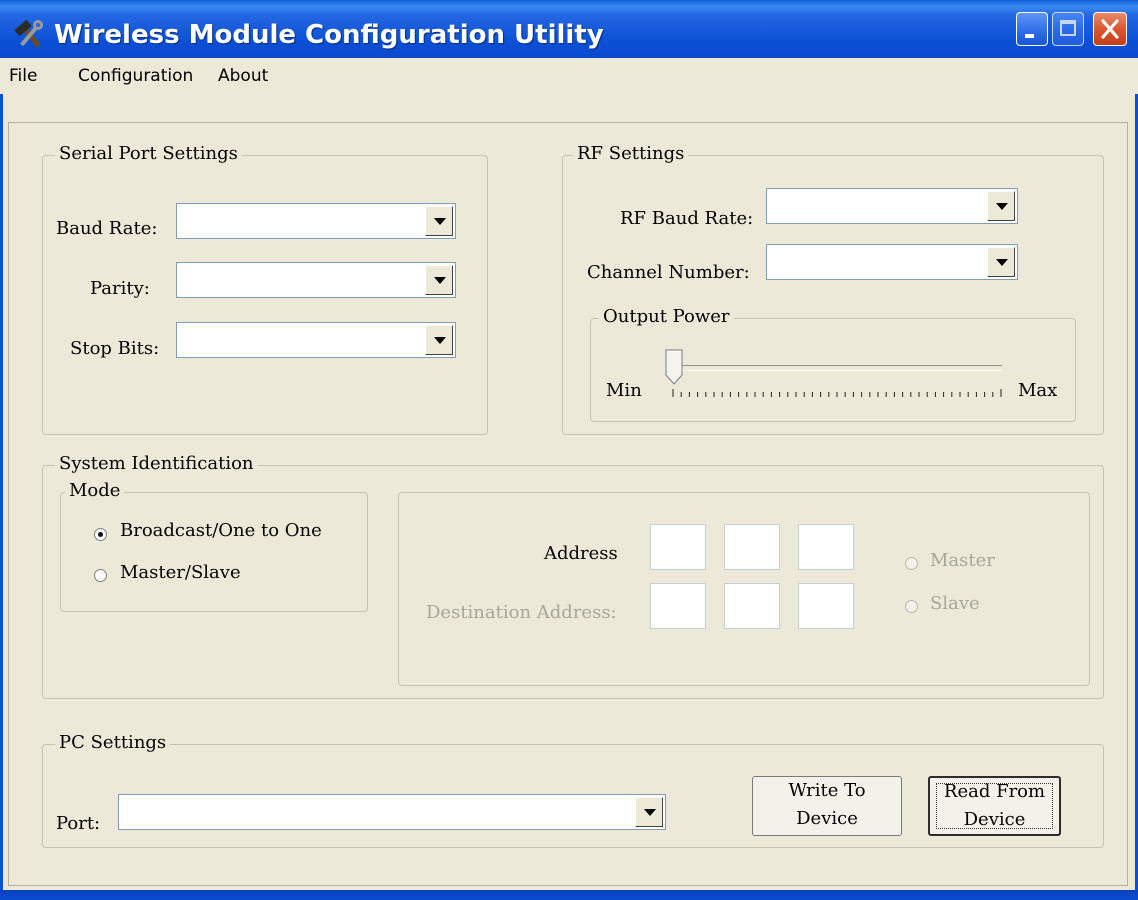  What do you see at coordinates (1, 484) in the screenshot?
I see `window-border-left` at bounding box center [1, 484].